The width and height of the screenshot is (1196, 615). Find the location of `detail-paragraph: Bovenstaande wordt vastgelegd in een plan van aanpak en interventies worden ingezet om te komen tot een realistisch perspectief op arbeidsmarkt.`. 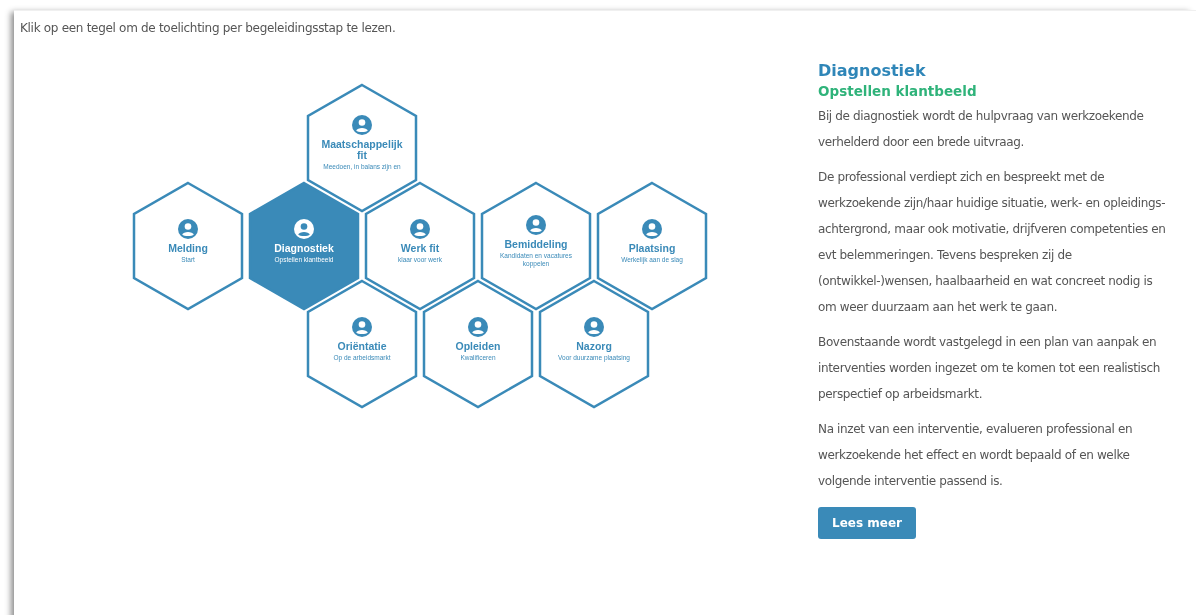

detail-paragraph: Bovenstaande wordt vastgelegd in een plan van aanpak en interventies worden ingezet om te komen tot een realistisch perspectief op arbeidsmarkt. is located at coordinates (989, 368).